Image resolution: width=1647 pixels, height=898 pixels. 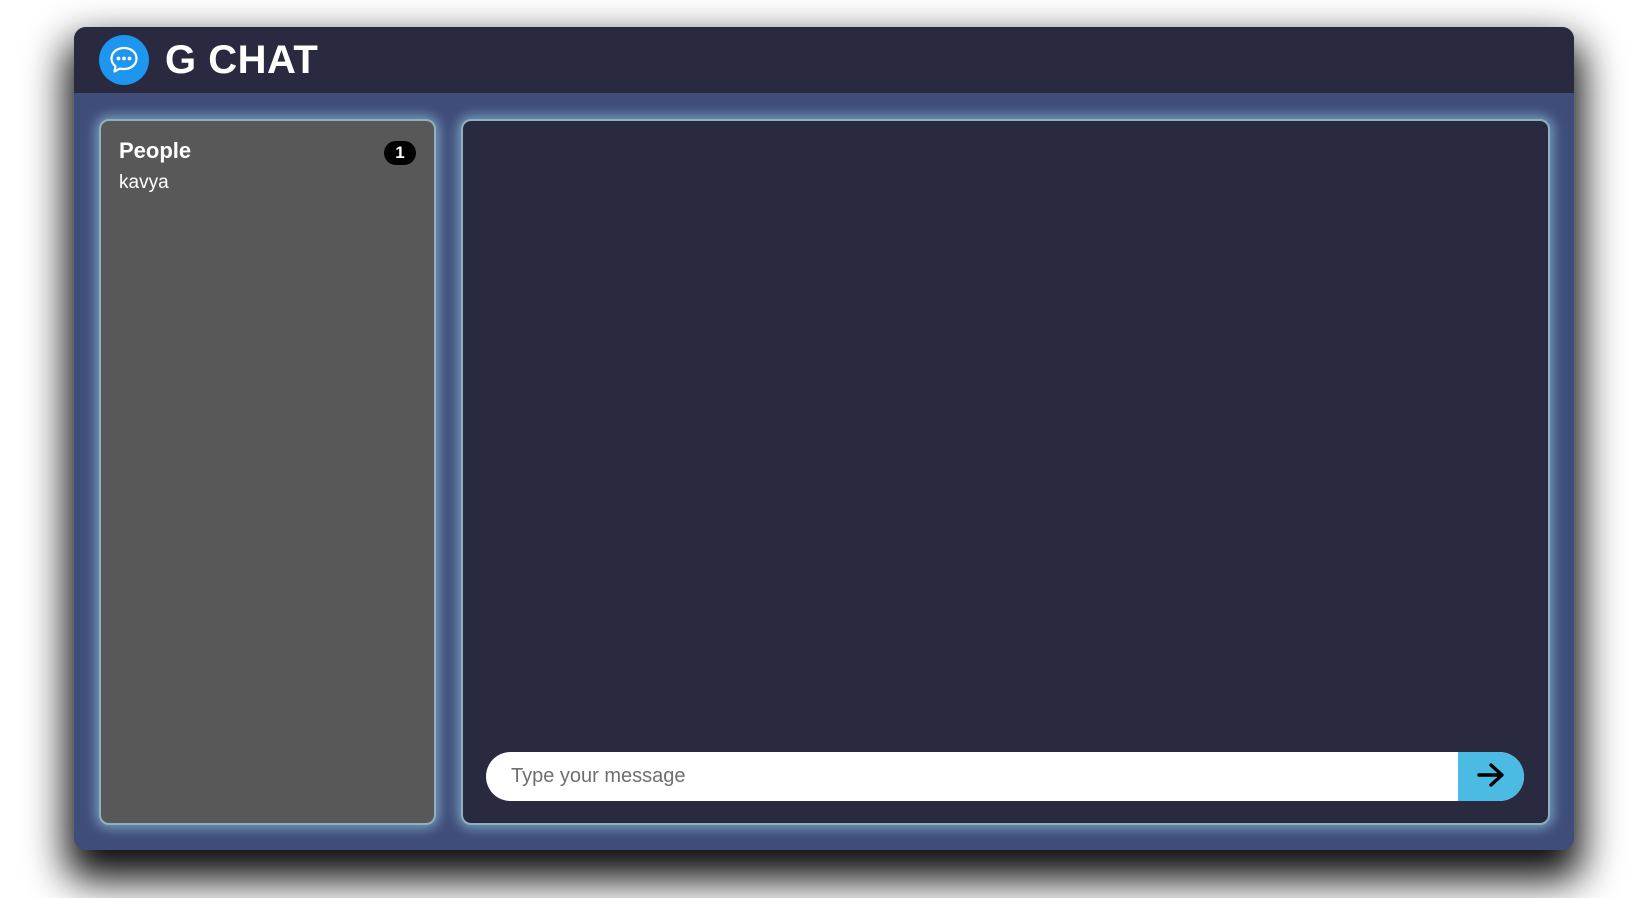 I want to click on people-list: kavya, so click(x=144, y=183).